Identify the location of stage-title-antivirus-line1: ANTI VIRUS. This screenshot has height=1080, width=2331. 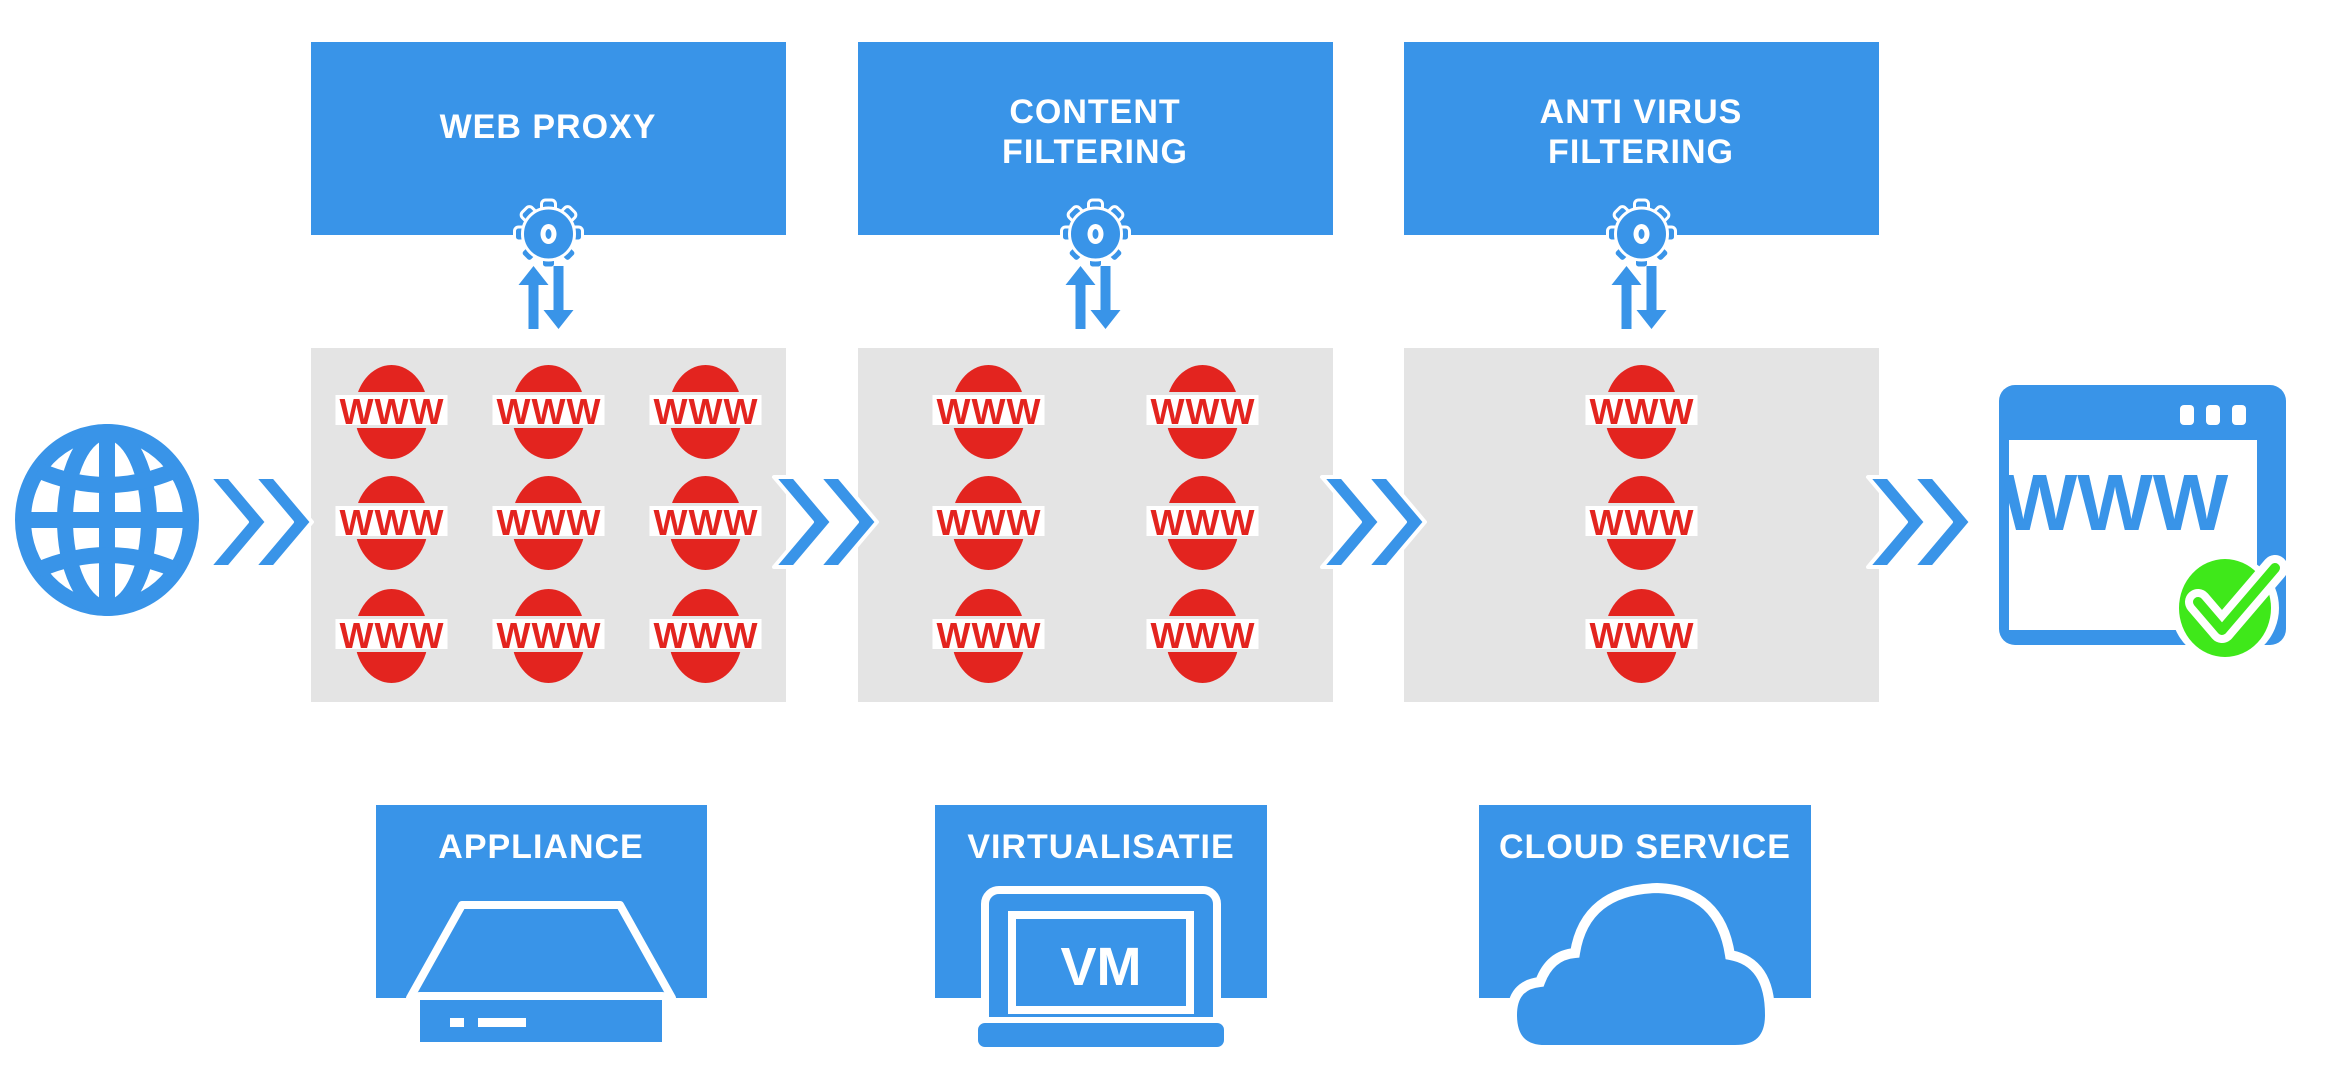
(1641, 112).